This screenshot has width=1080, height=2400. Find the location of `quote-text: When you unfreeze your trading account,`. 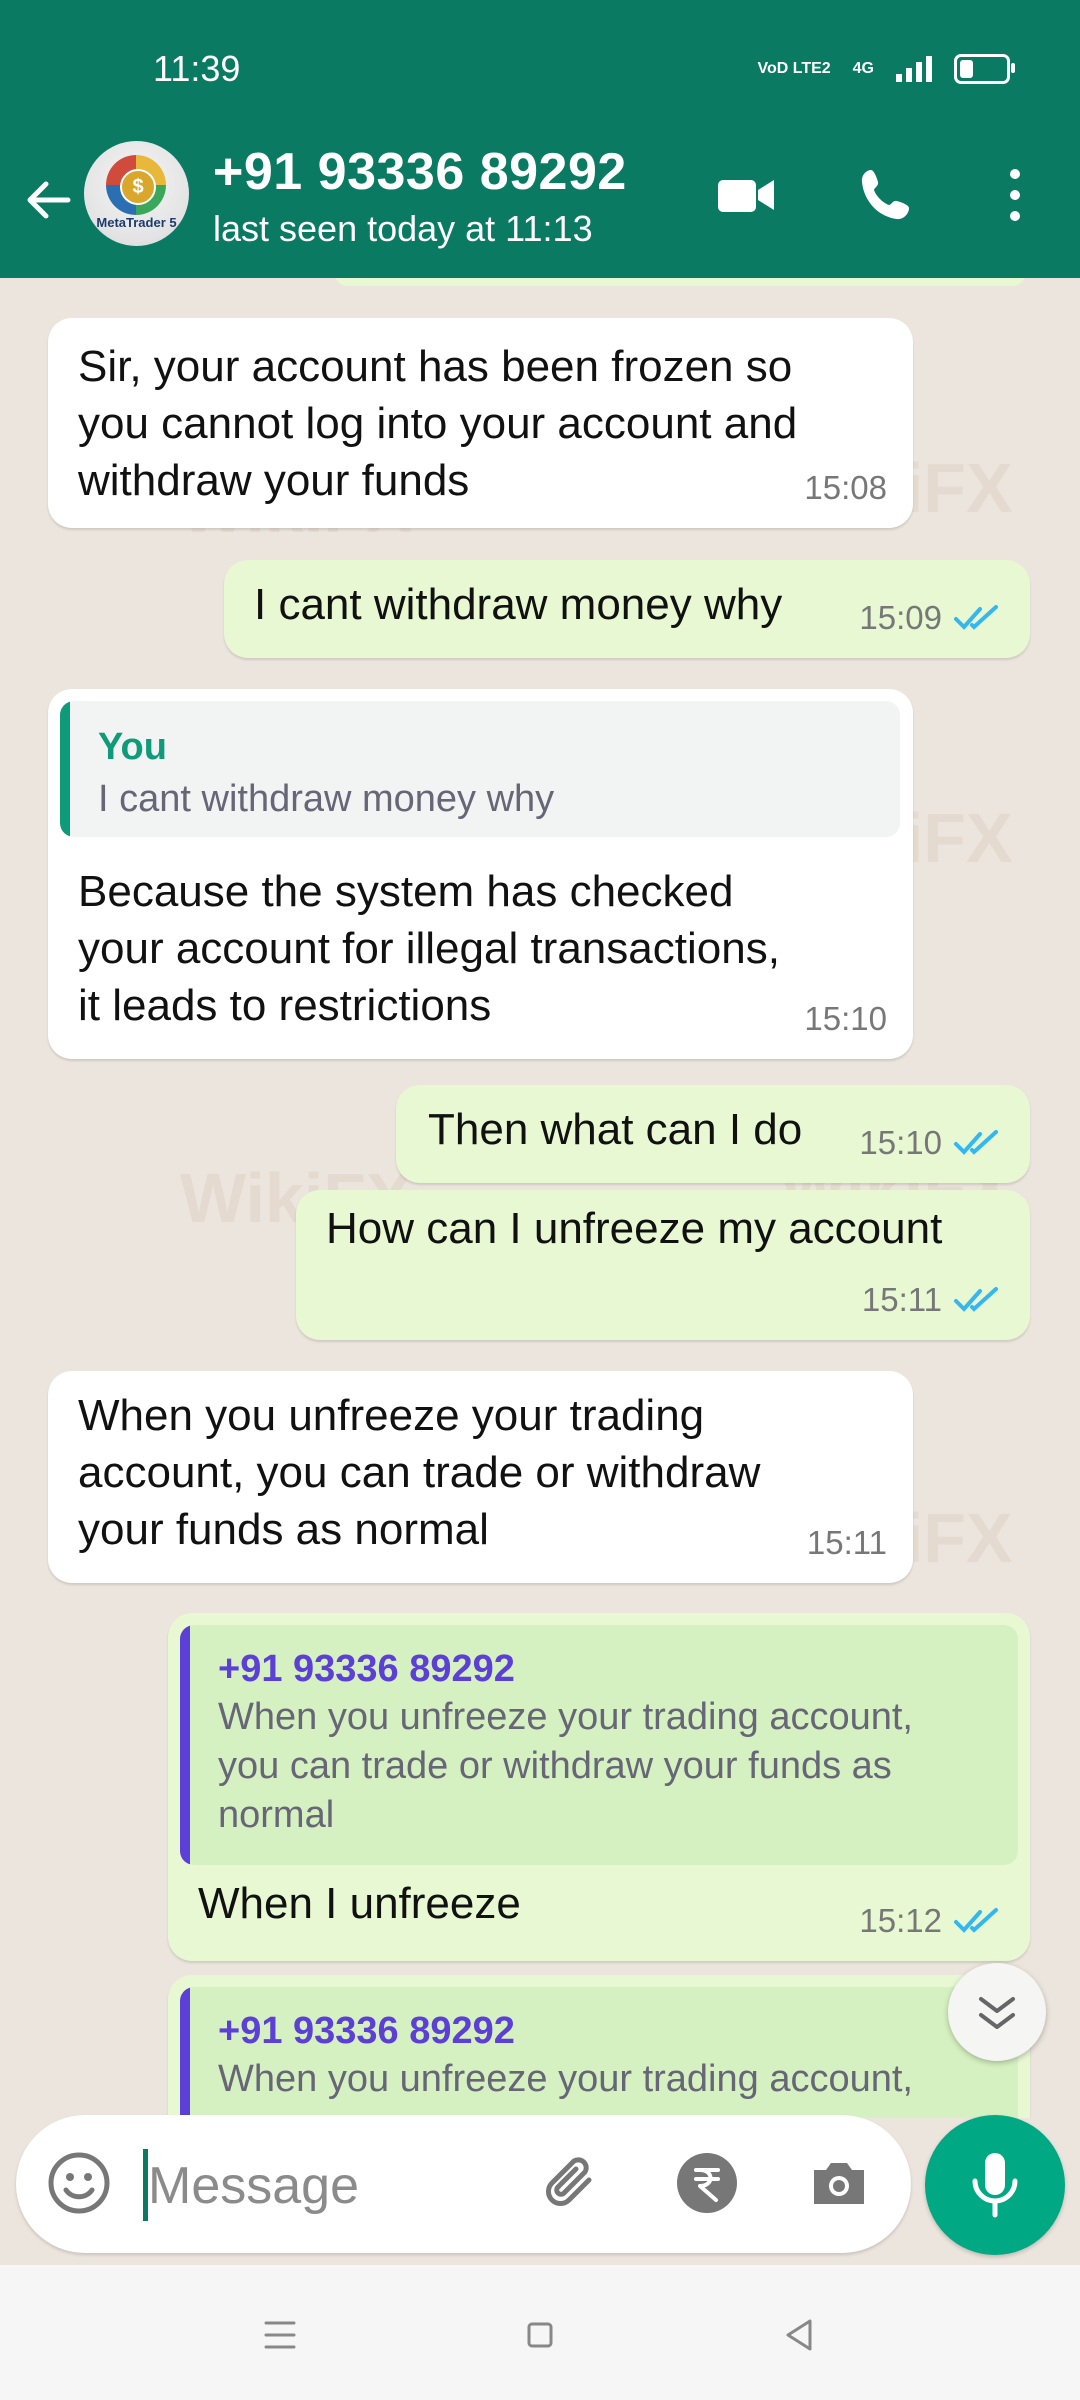

quote-text: When you unfreeze your trading account, is located at coordinates (565, 2079).